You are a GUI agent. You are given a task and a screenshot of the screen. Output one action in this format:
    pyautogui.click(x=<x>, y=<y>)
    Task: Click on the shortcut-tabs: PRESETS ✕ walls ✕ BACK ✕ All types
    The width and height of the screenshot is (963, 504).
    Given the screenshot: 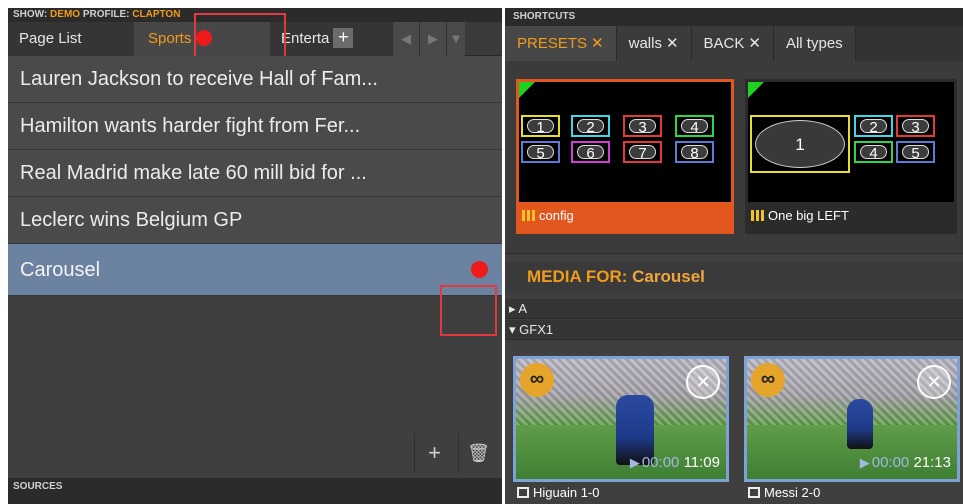 What is the action you would take?
    pyautogui.click(x=734, y=43)
    